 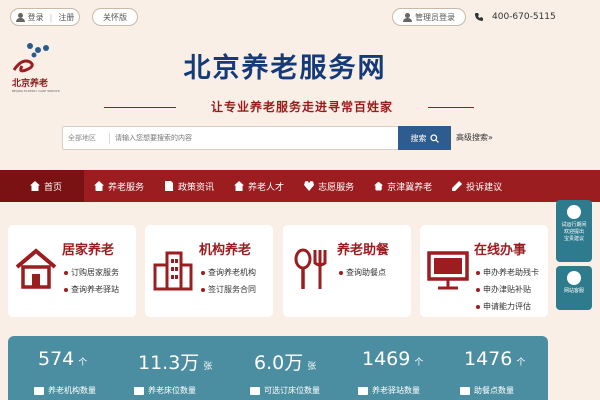 I want to click on search-button: 搜索, so click(x=424, y=138).